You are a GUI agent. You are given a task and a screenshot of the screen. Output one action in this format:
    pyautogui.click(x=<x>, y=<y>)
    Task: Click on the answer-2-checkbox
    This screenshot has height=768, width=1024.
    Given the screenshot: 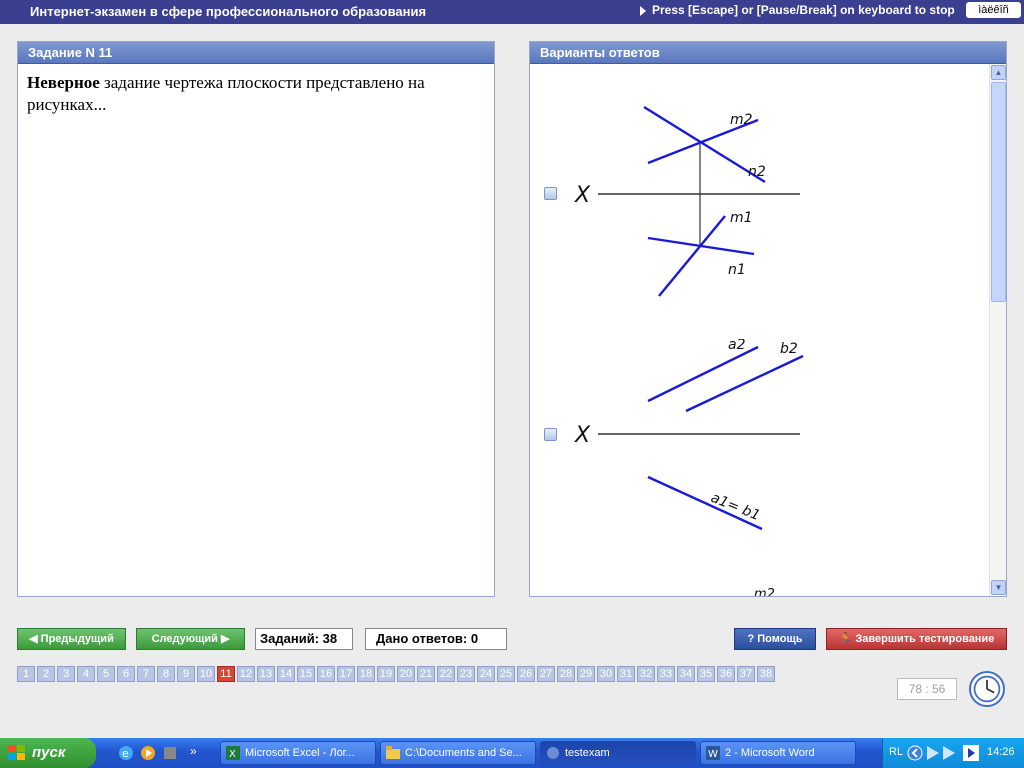 What is the action you would take?
    pyautogui.click(x=550, y=434)
    